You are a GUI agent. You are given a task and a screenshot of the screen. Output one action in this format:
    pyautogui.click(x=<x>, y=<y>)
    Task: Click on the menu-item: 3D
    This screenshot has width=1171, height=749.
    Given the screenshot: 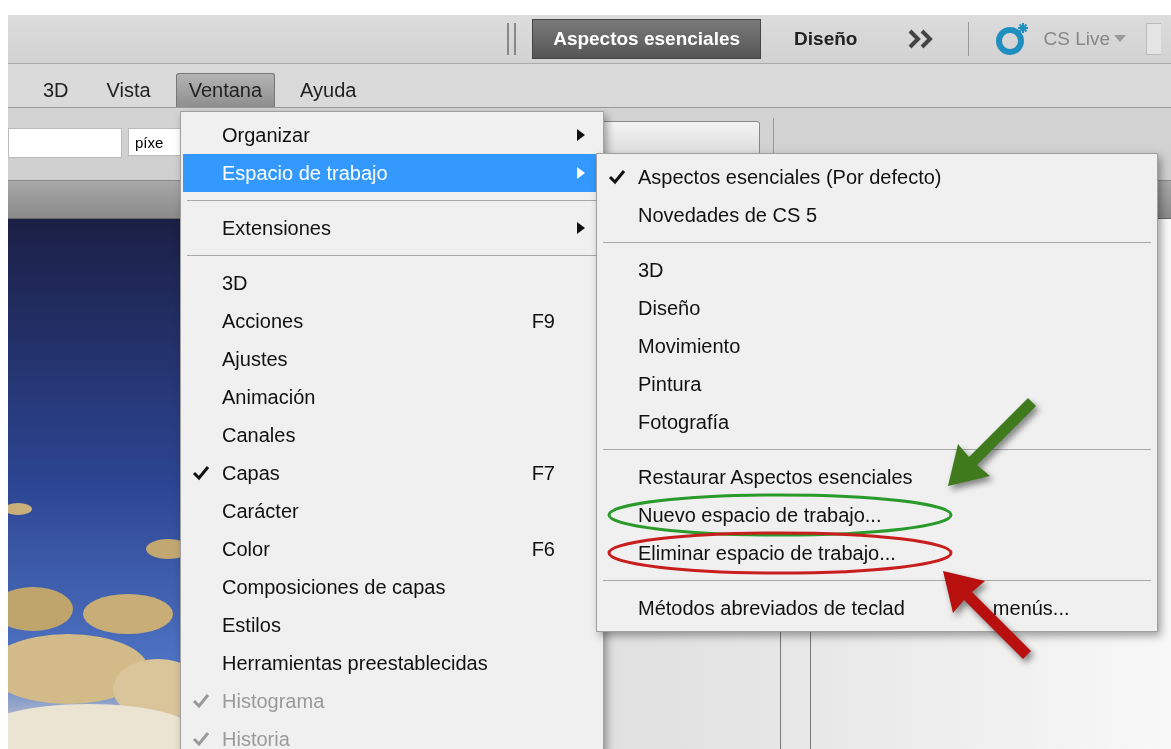 What is the action you would take?
    pyautogui.click(x=877, y=270)
    